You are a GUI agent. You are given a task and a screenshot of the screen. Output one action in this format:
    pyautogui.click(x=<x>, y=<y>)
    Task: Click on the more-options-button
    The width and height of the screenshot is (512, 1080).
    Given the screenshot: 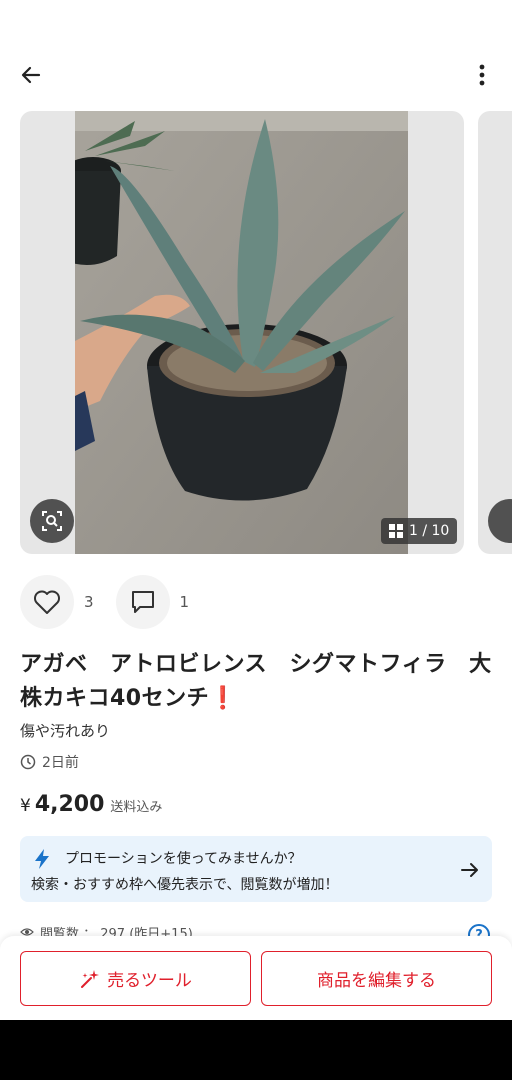 What is the action you would take?
    pyautogui.click(x=482, y=75)
    